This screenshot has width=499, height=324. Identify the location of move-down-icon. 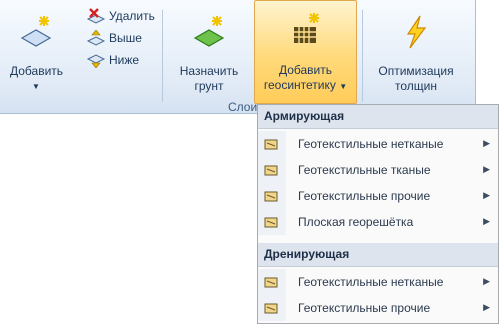
(96, 61).